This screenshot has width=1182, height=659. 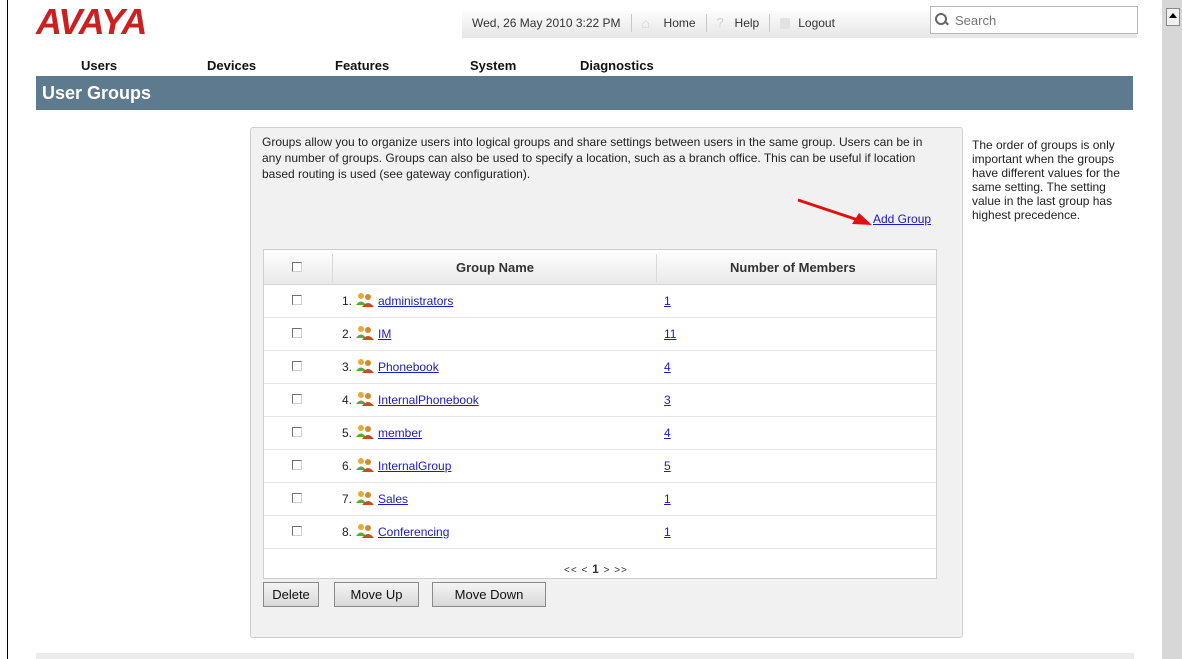 What do you see at coordinates (584, 93) in the screenshot?
I see `page-title: User Groups` at bounding box center [584, 93].